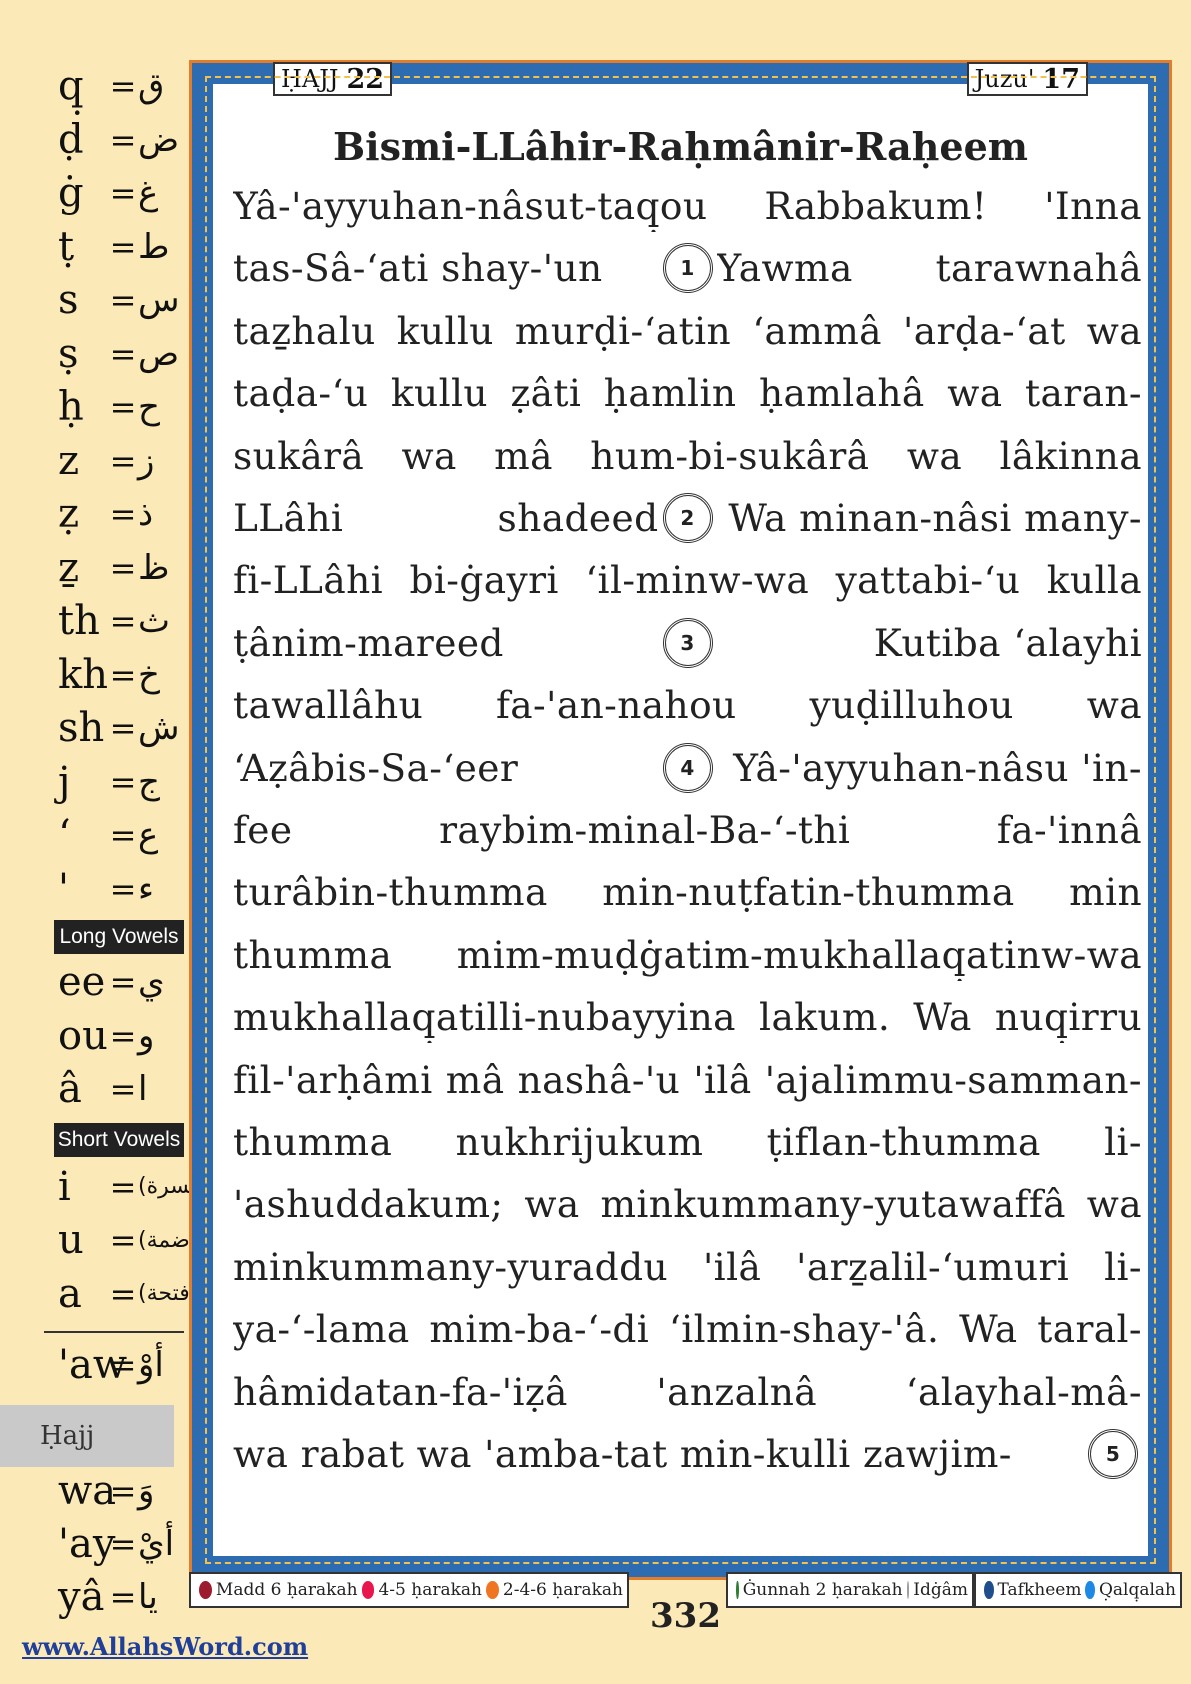 This screenshot has width=1191, height=1684. I want to click on juz-number: 17, so click(1061, 79).